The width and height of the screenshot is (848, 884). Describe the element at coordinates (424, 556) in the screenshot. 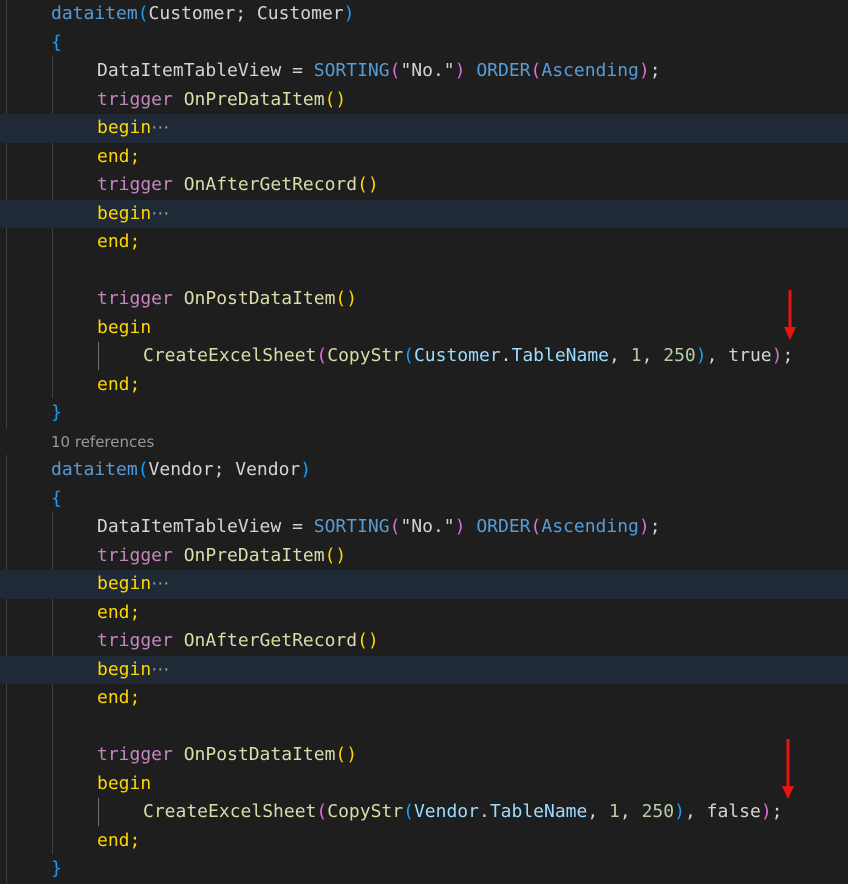

I see `code-line: trigger OnPreDataItem()` at that location.